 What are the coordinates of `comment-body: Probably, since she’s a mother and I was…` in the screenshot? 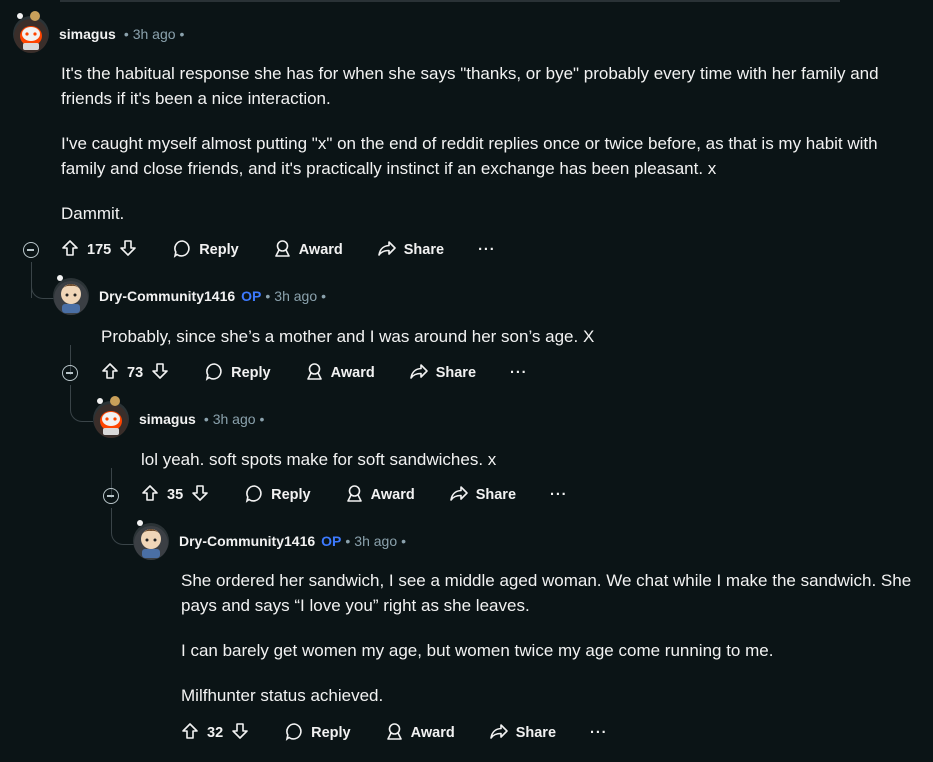 It's located at (501, 336).